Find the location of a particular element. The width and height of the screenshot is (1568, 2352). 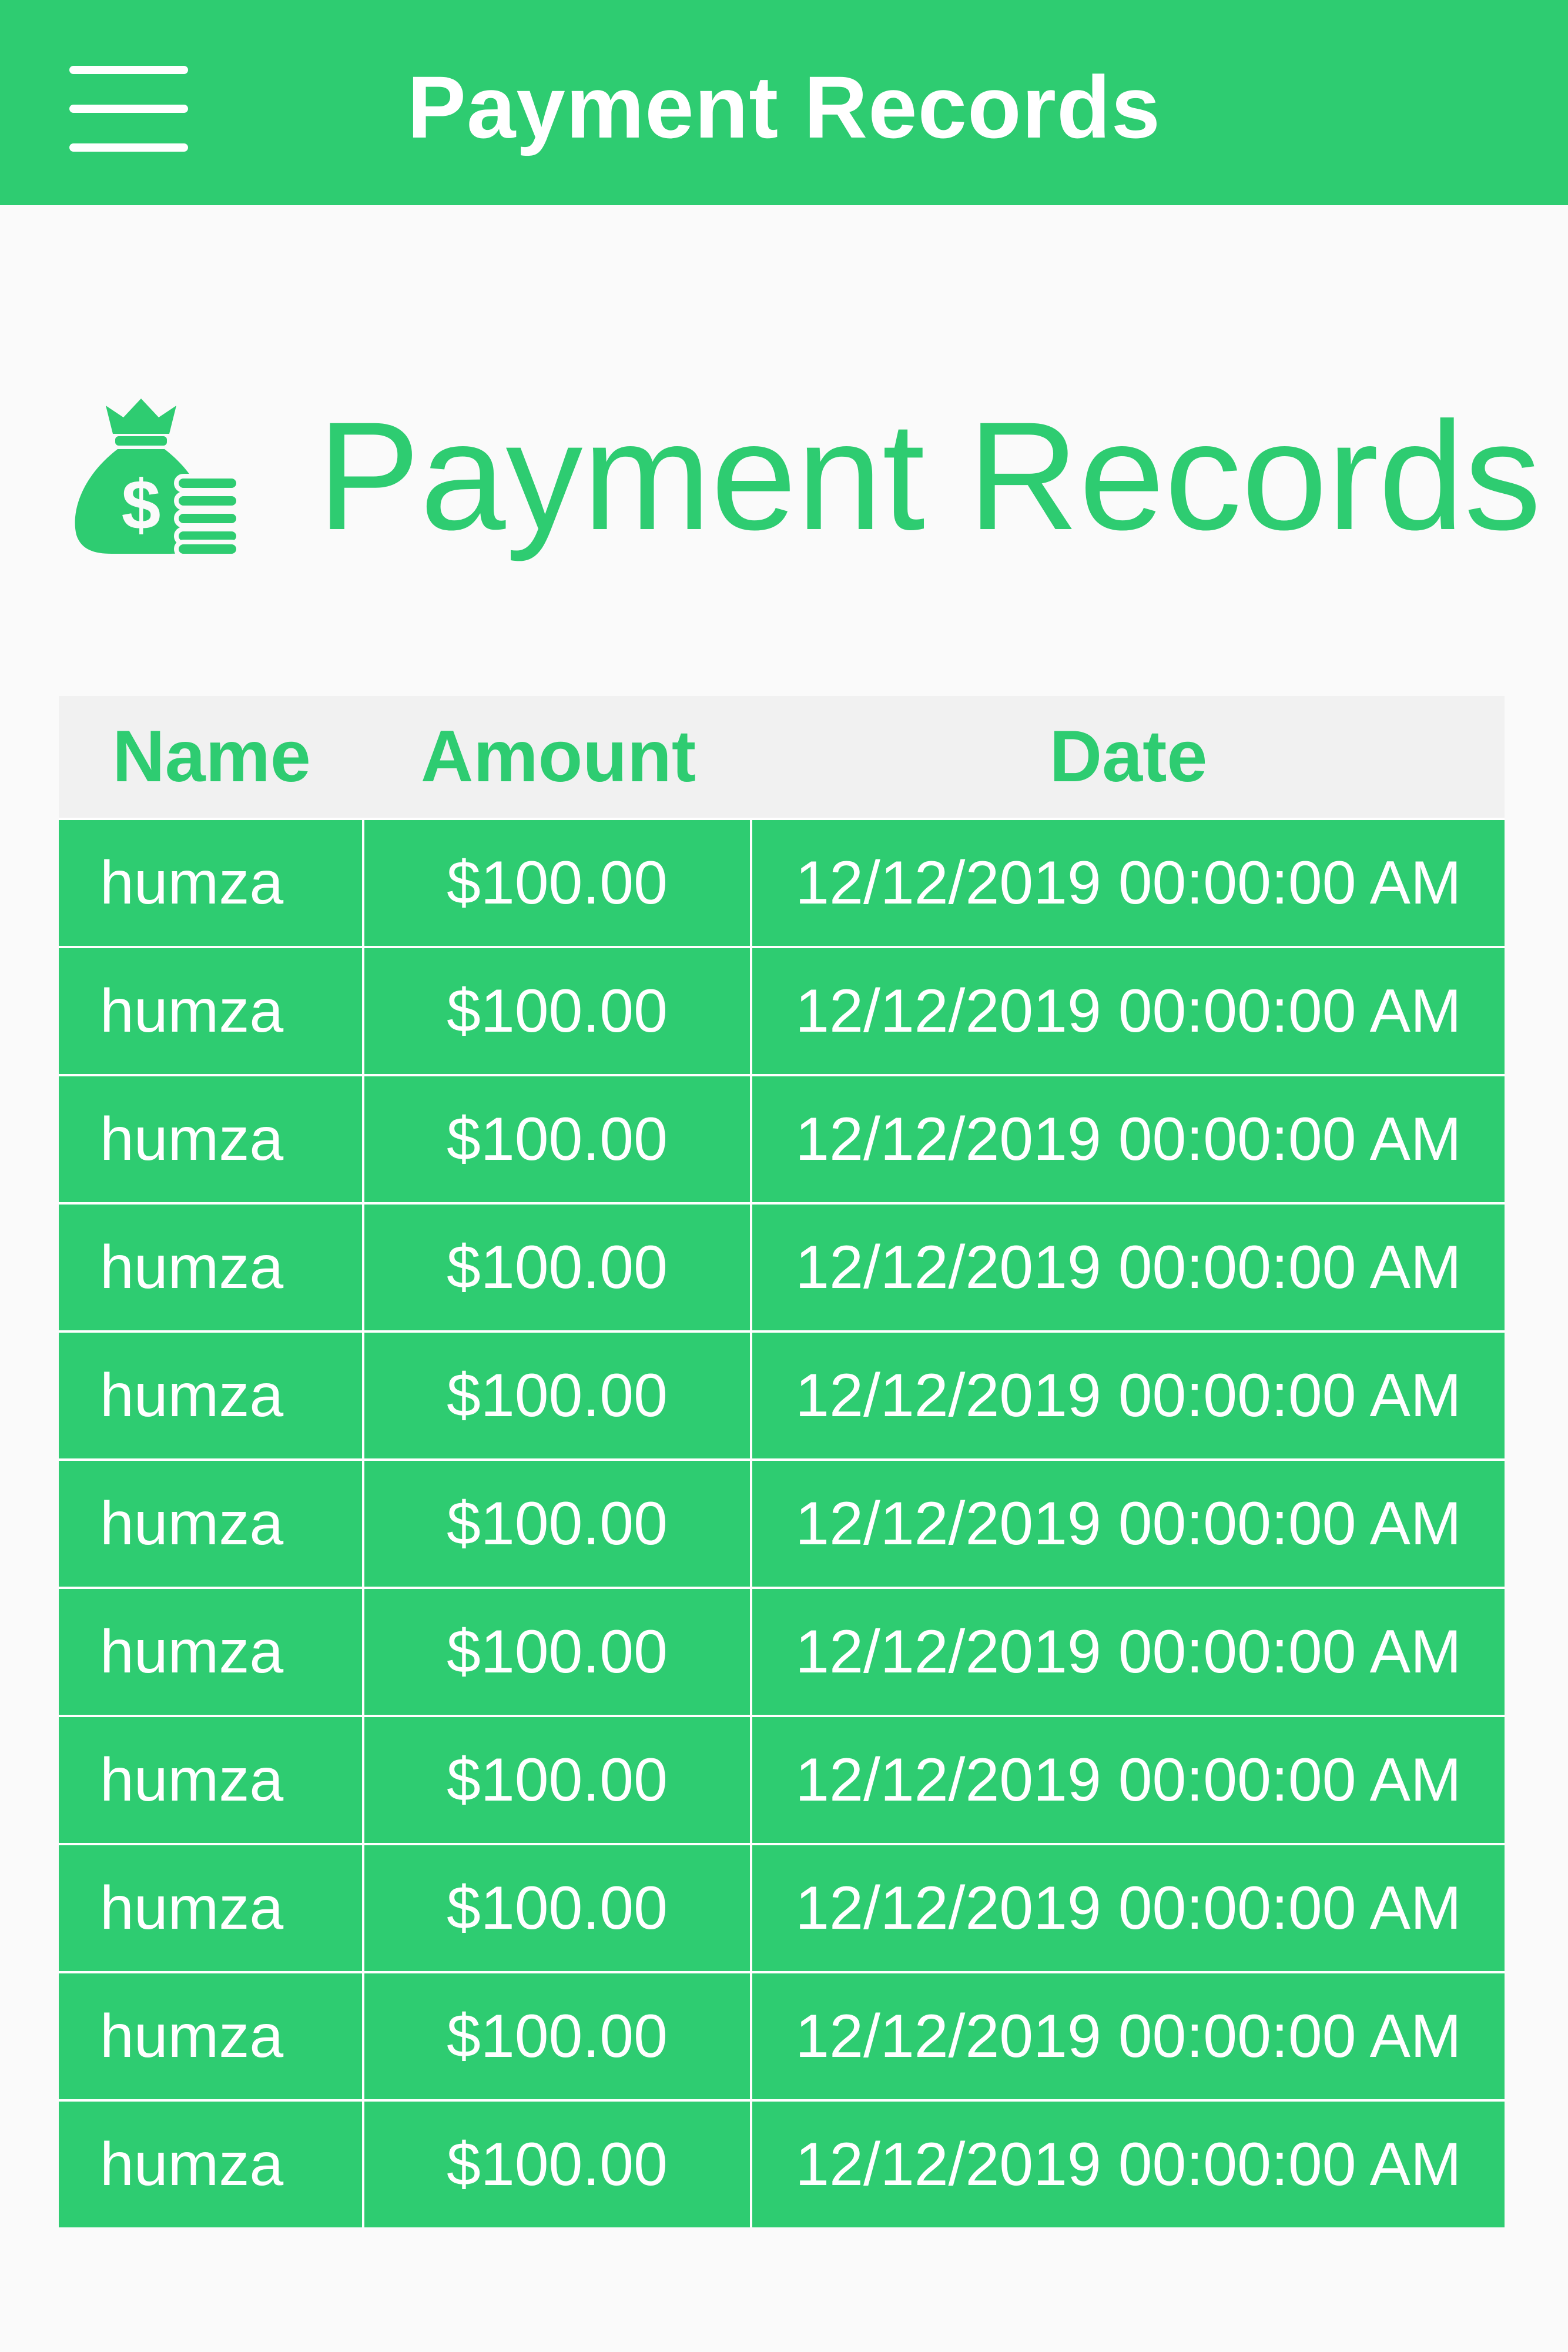

app-bar-title: Payment Records is located at coordinates (784, 107).